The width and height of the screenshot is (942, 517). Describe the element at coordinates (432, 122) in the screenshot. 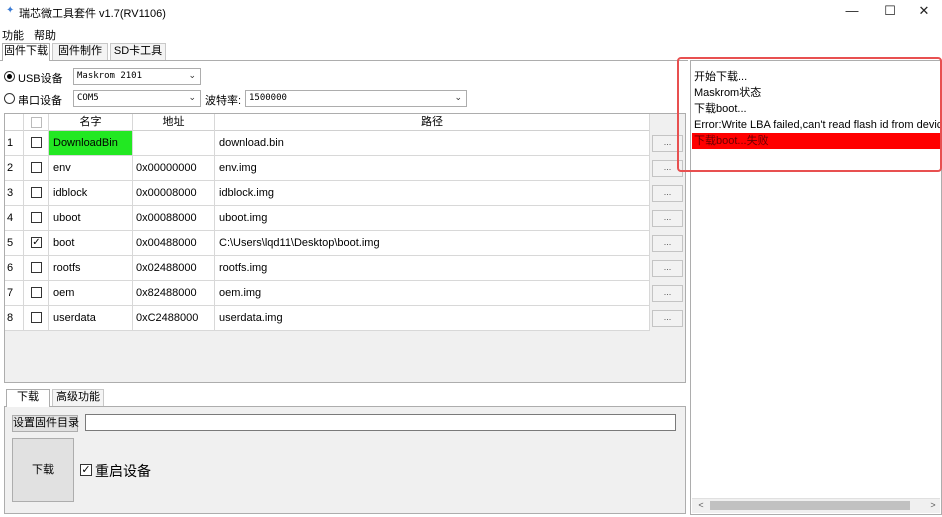

I see `header-path: 路径` at that location.